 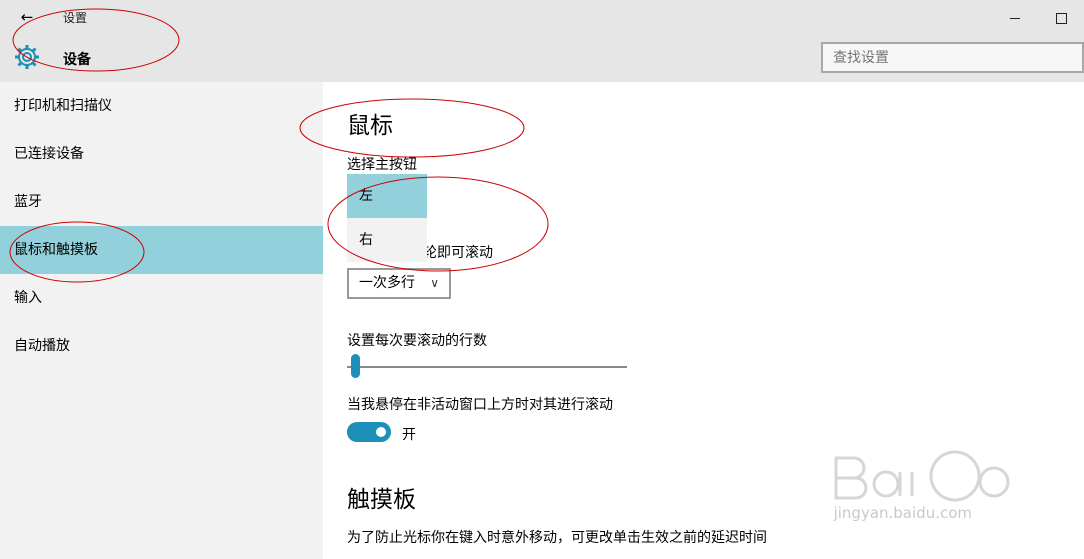 What do you see at coordinates (77, 60) in the screenshot?
I see `page-title: 设备` at bounding box center [77, 60].